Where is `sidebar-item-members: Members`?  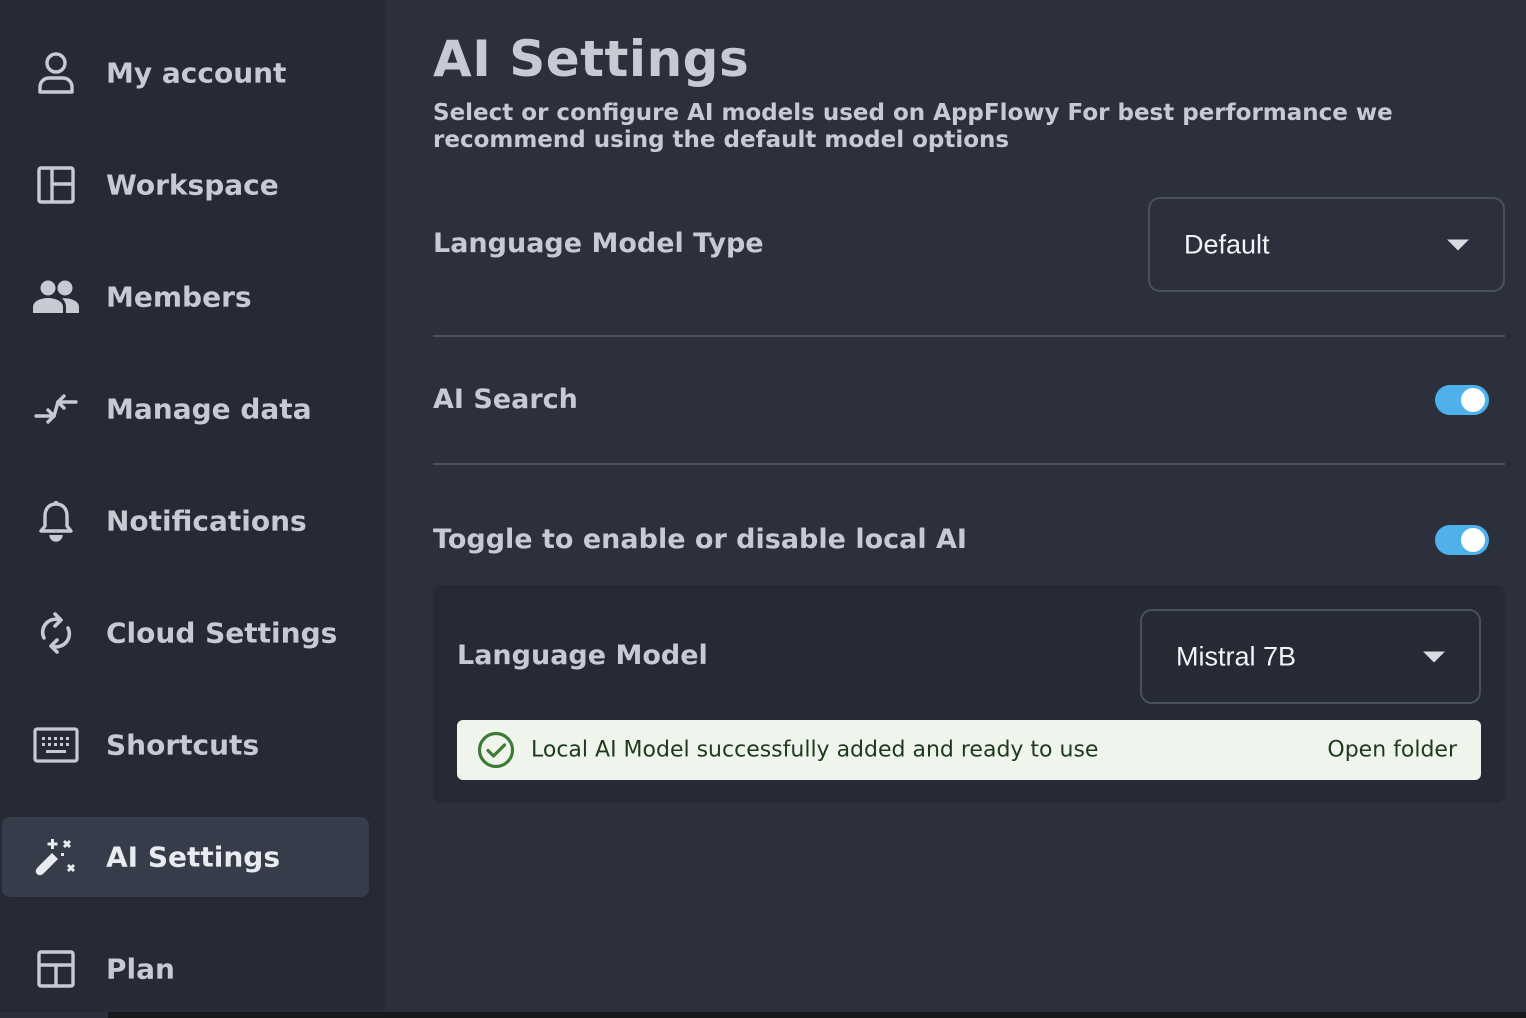 sidebar-item-members: Members is located at coordinates (185, 297).